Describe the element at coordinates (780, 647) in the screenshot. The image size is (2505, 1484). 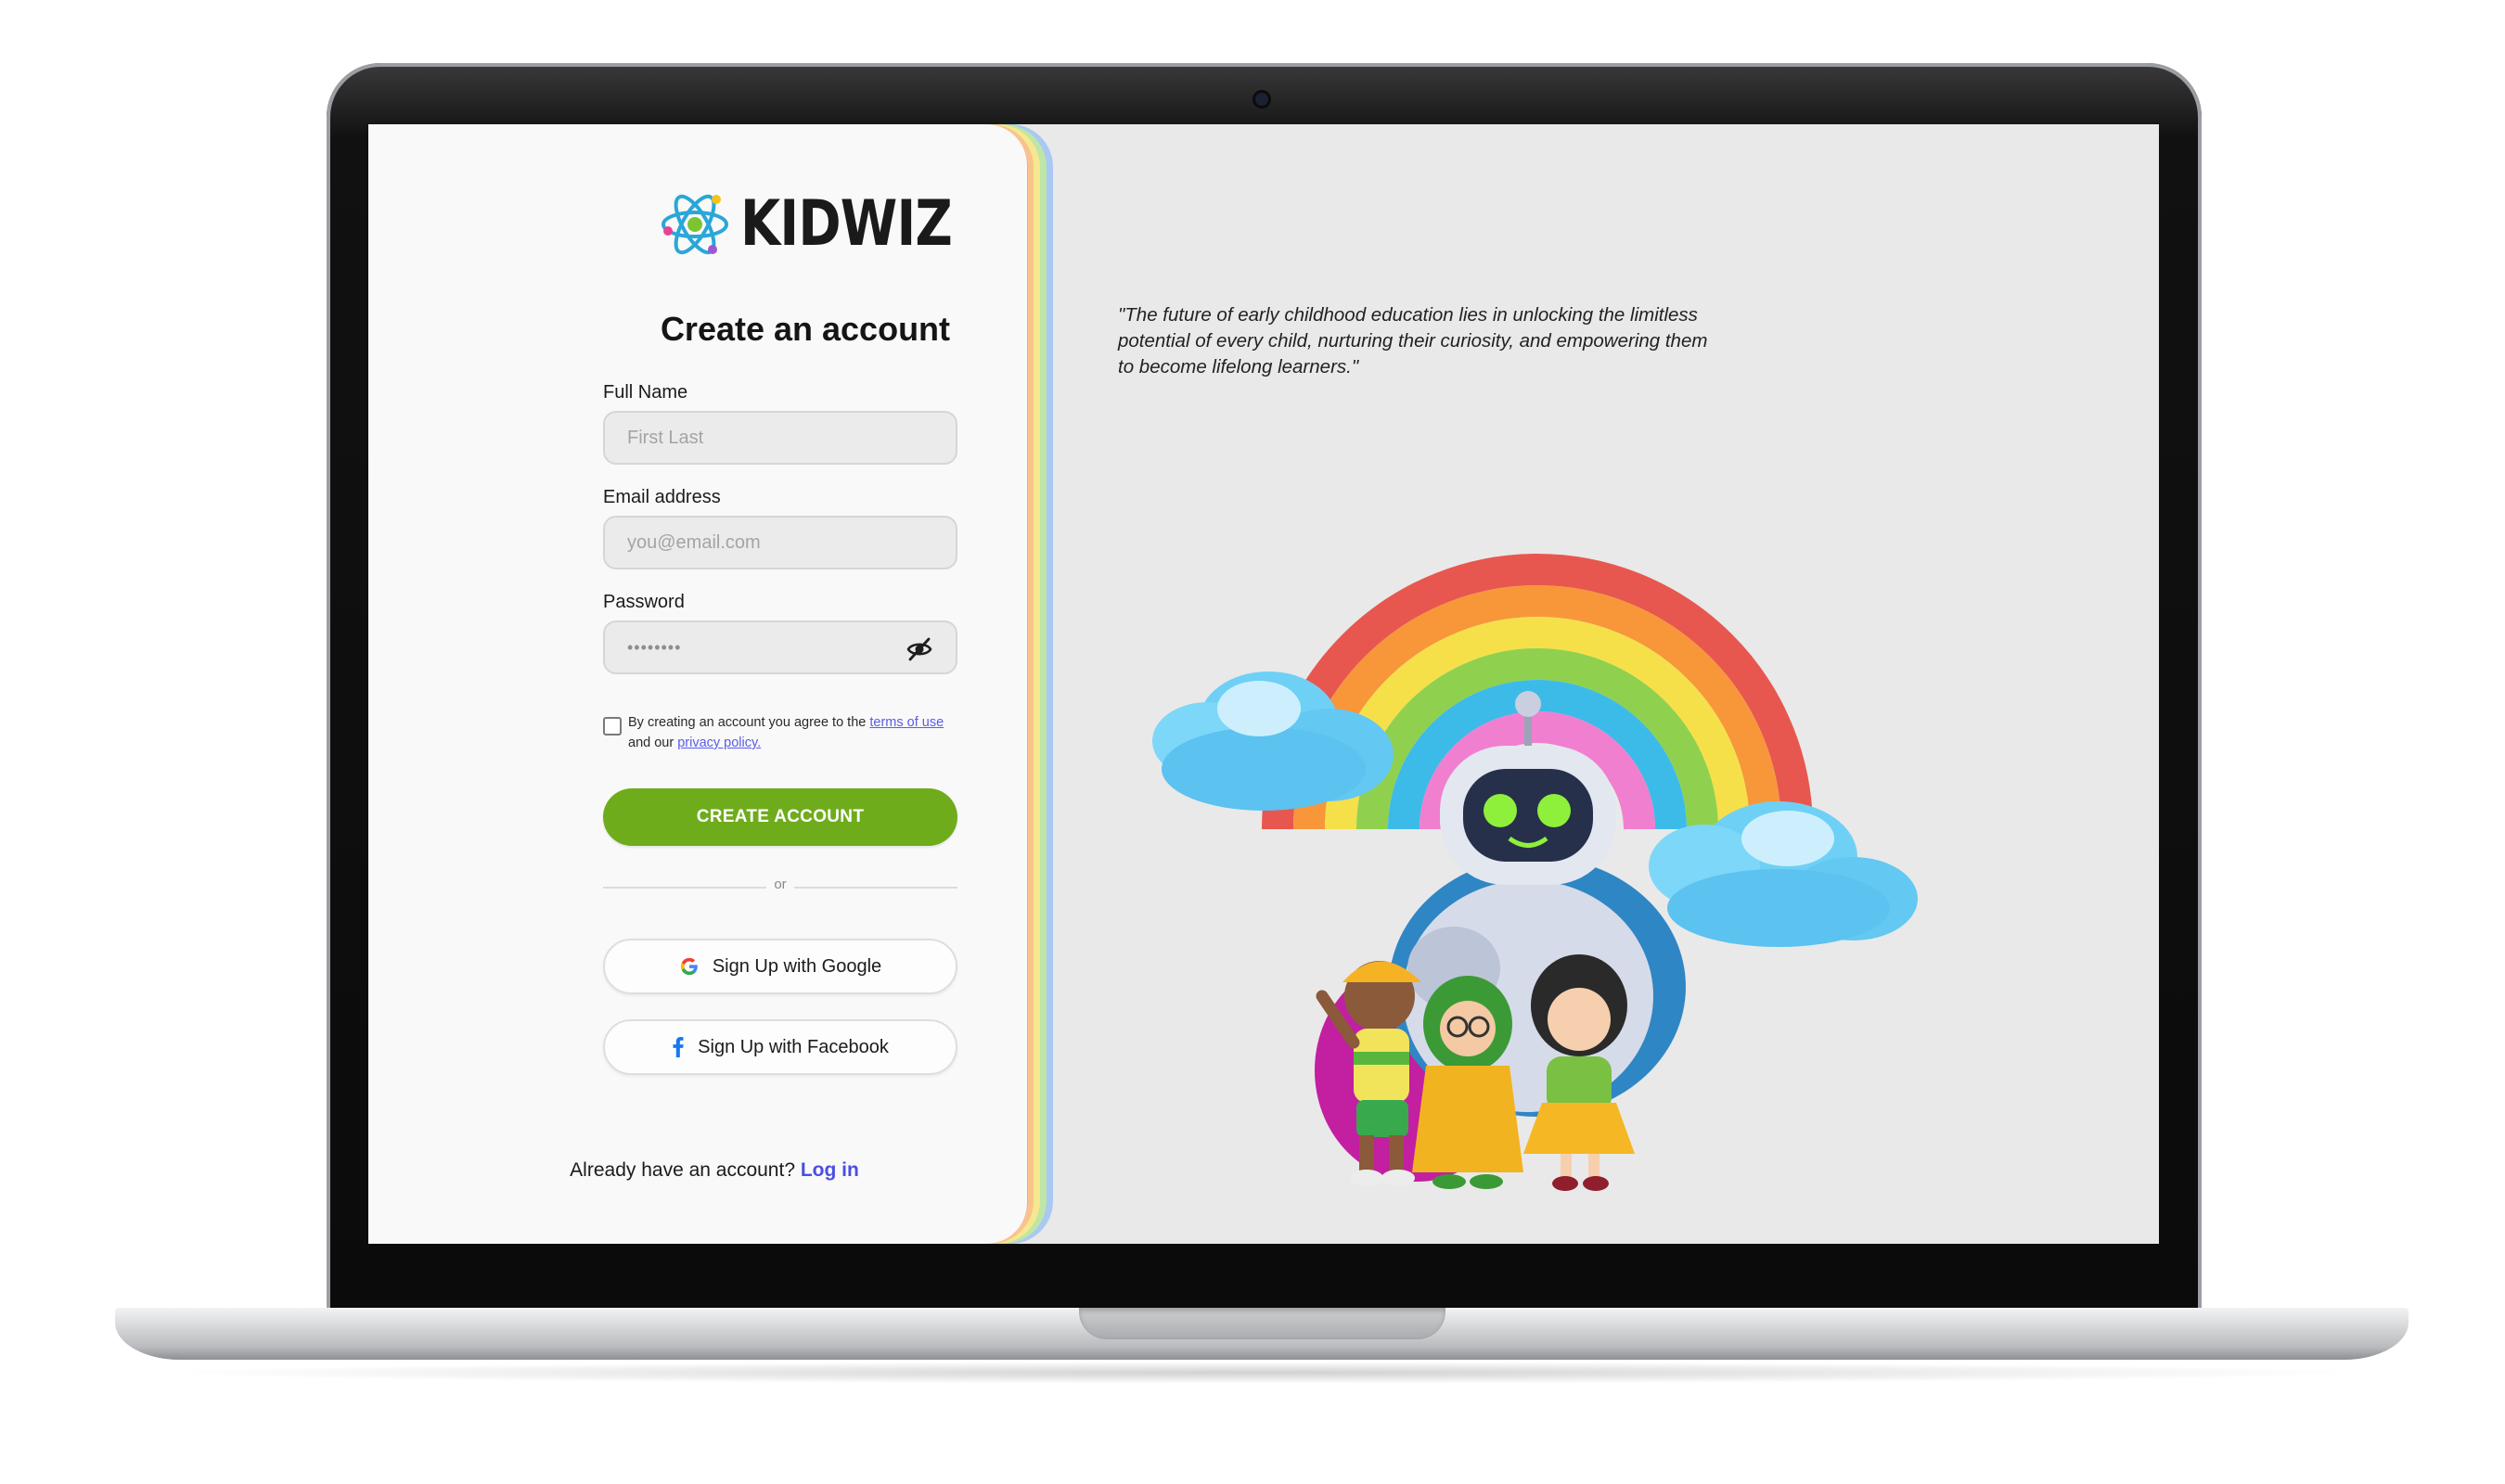
I see `password-input: ••••••••` at that location.